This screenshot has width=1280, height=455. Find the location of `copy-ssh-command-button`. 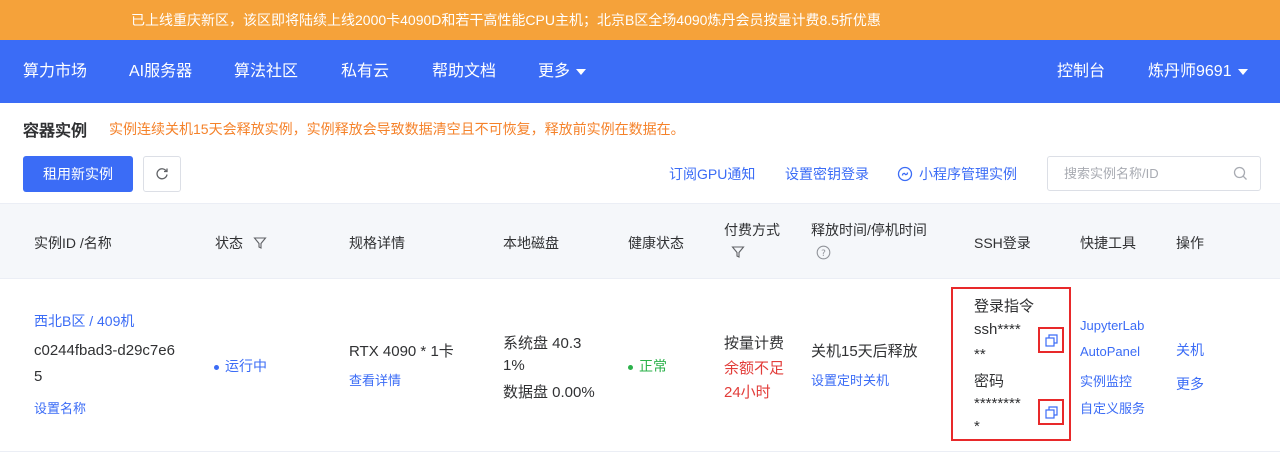

copy-ssh-command-button is located at coordinates (1051, 340).